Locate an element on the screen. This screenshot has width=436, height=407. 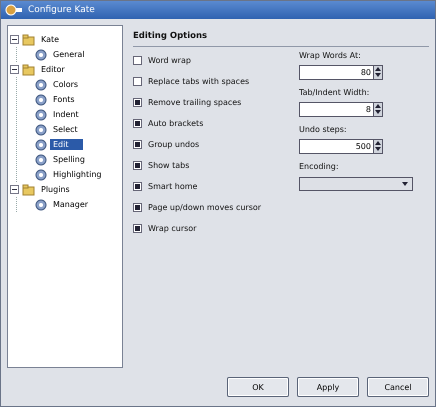
tree-item: Spelling is located at coordinates (74, 159).